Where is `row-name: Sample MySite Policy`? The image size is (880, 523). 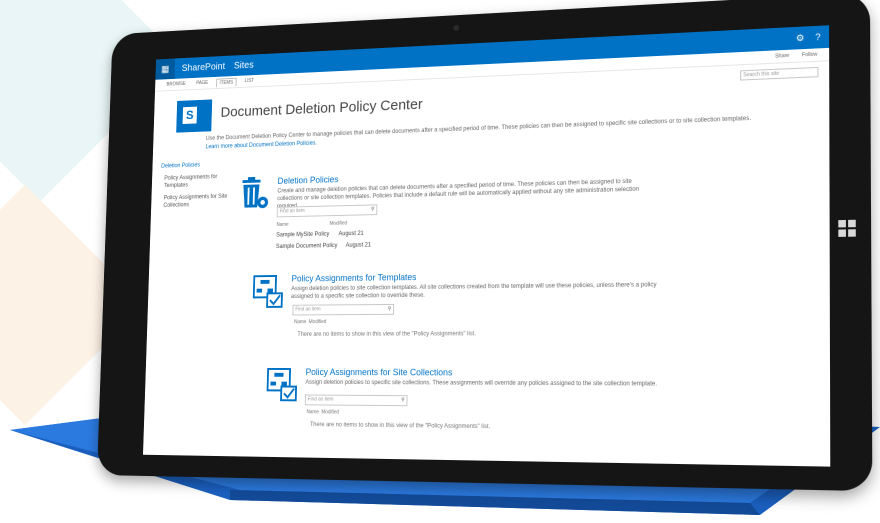
row-name: Sample MySite Policy is located at coordinates (302, 235).